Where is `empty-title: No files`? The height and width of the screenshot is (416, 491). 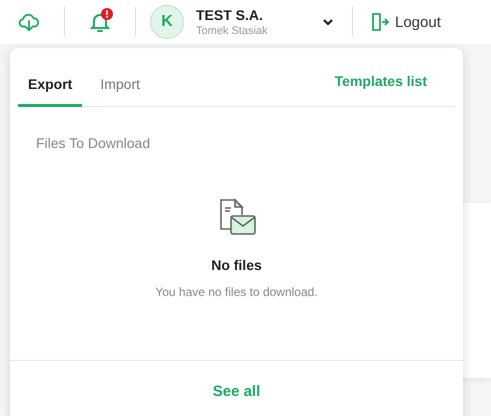 empty-title: No files is located at coordinates (236, 265).